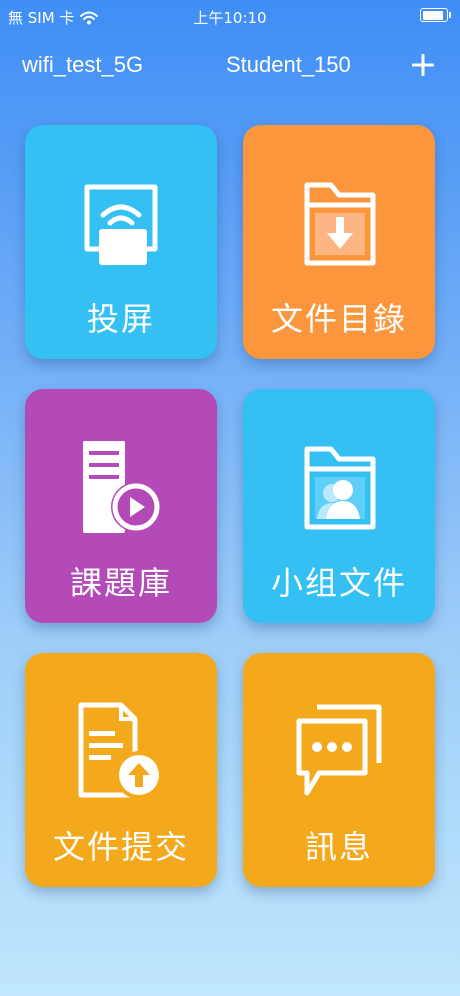 The height and width of the screenshot is (996, 460). I want to click on header: wifi_test_5G Student_150, so click(230, 66).